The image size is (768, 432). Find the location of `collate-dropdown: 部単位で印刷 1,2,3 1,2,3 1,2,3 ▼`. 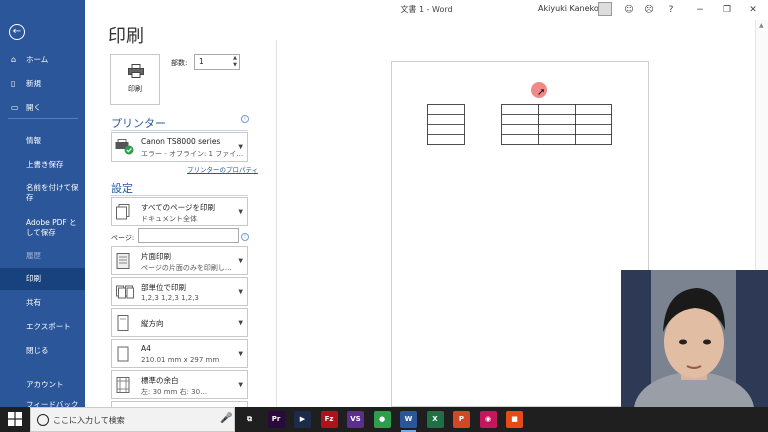

collate-dropdown: 部単位で印刷 1,2,3 1,2,3 1,2,3 ▼ is located at coordinates (179, 291).